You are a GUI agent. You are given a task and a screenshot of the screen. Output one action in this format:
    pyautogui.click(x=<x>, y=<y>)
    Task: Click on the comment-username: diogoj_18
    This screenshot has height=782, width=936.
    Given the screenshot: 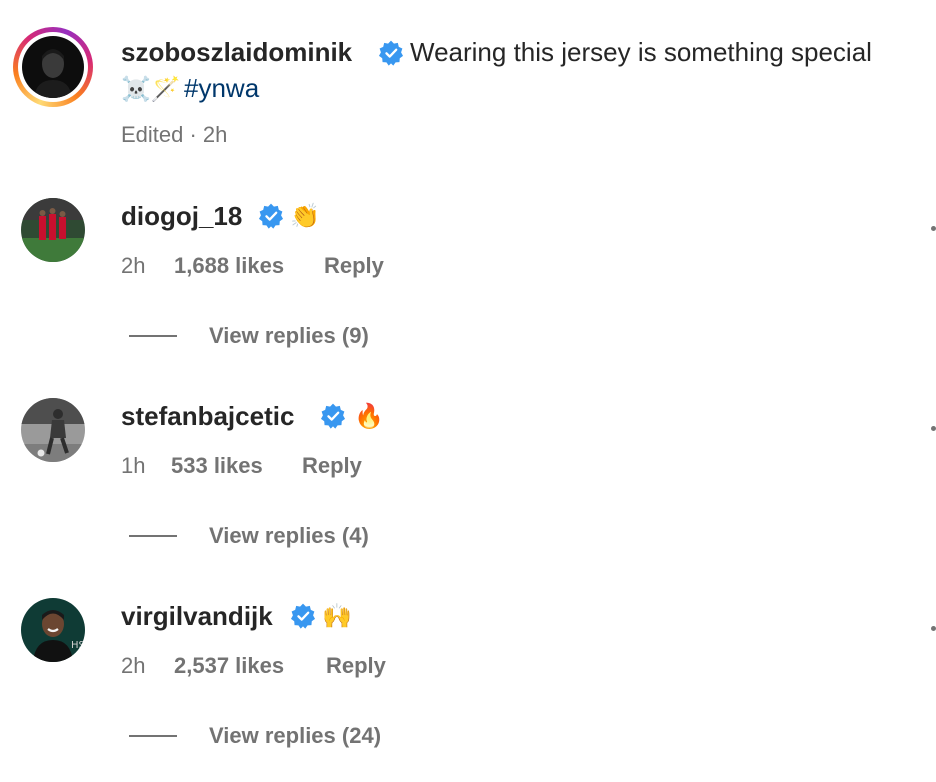 What is the action you would take?
    pyautogui.click(x=181, y=216)
    